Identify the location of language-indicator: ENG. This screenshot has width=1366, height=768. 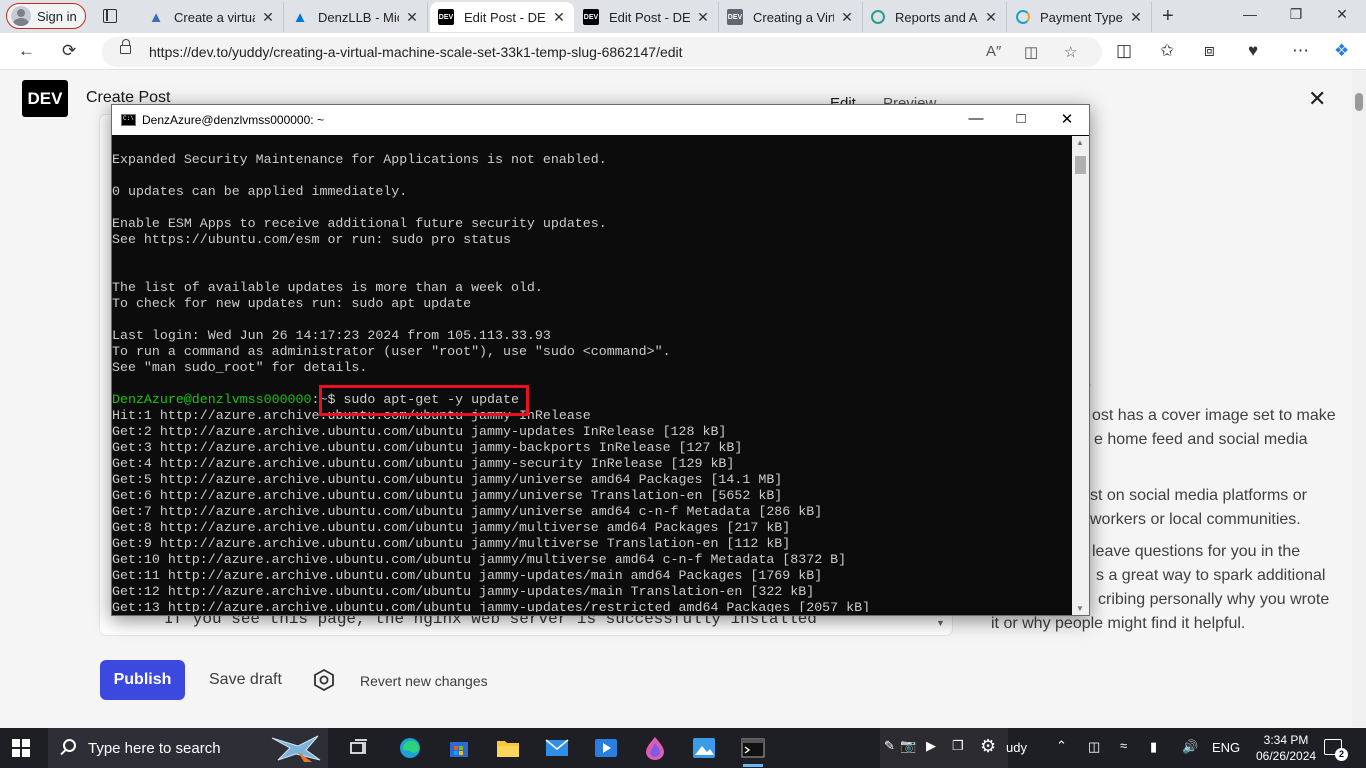
(1226, 747).